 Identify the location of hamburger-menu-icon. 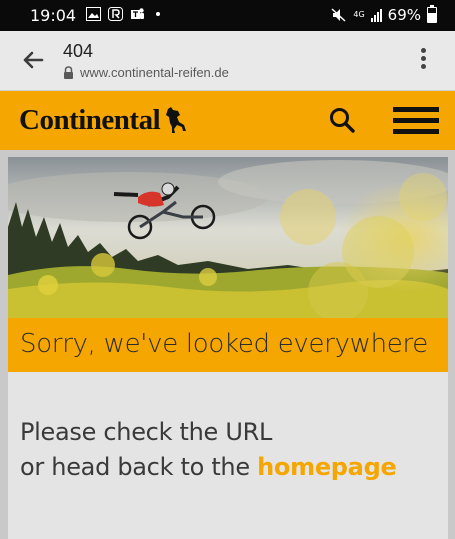
(416, 120).